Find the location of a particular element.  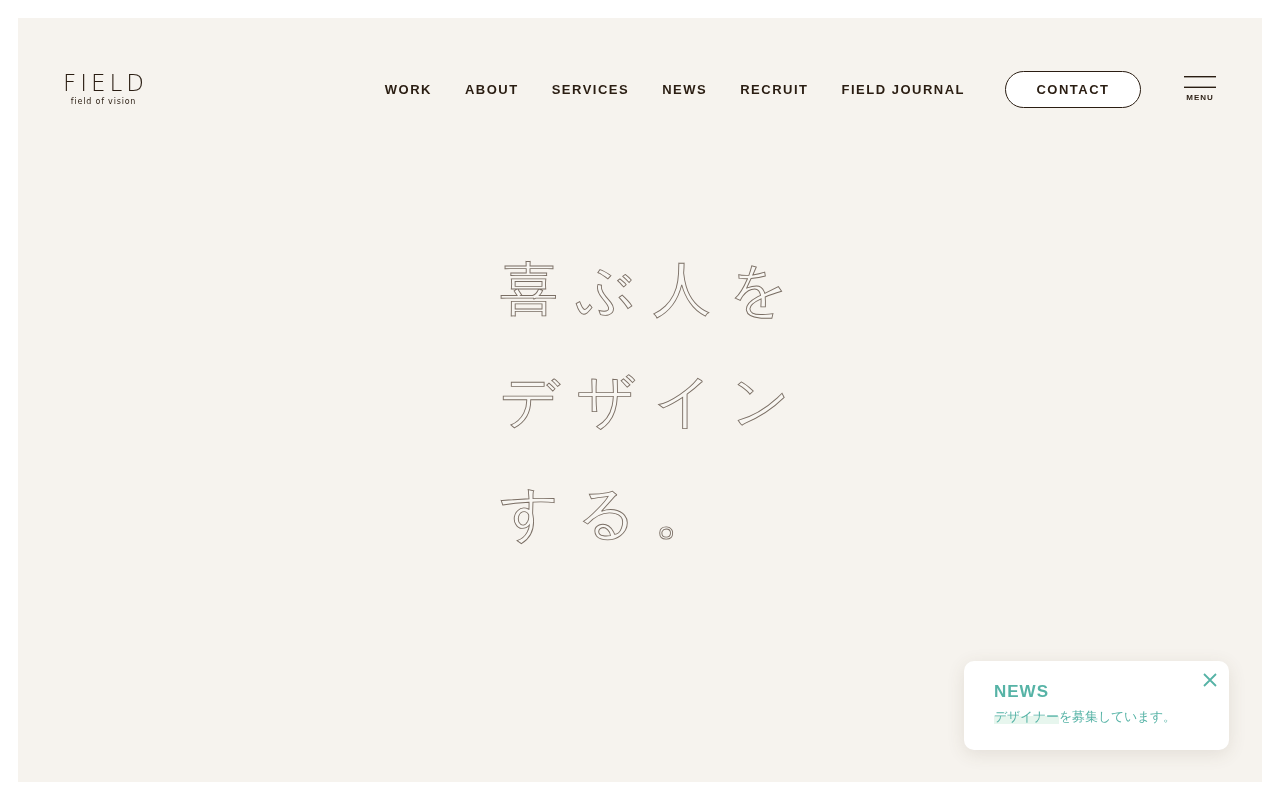

nav-link: WORK is located at coordinates (408, 89).